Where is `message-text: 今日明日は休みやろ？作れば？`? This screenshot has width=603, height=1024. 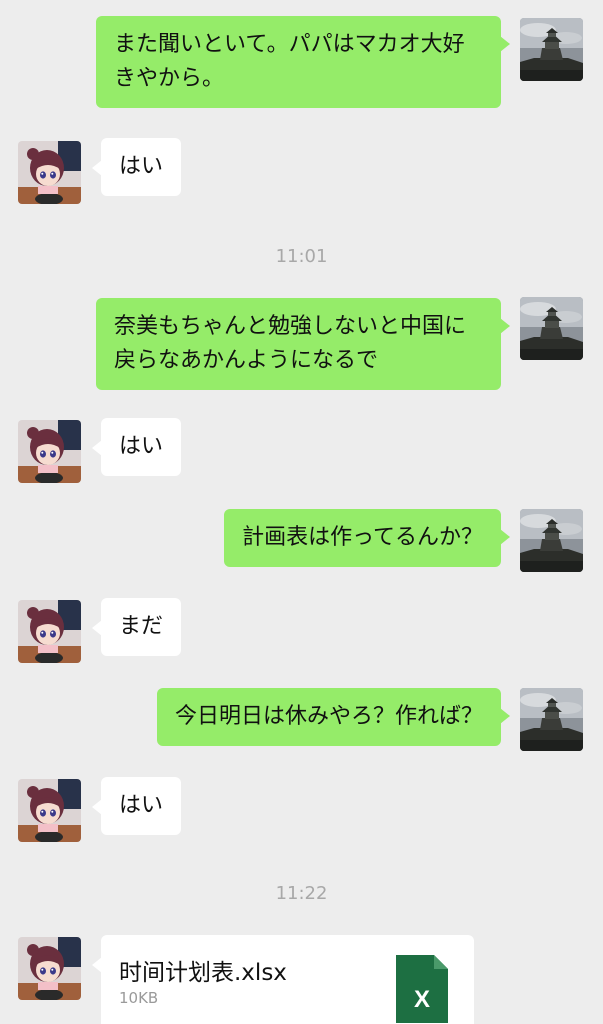
message-text: 今日明日は休みやろ？作れば？ is located at coordinates (328, 716).